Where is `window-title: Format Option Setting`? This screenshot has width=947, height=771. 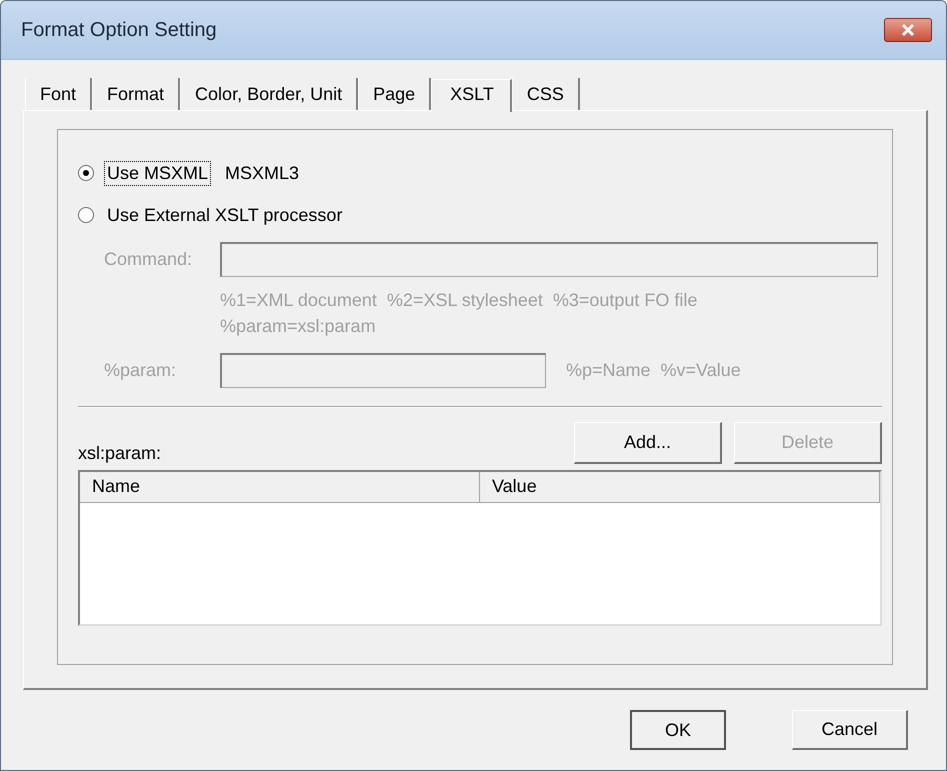 window-title: Format Option Setting is located at coordinates (119, 30).